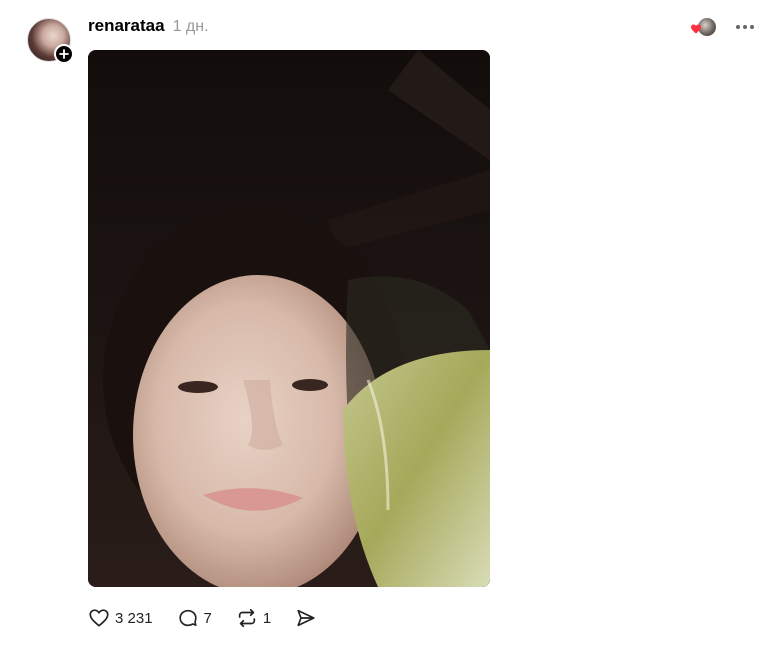 This screenshot has width=760, height=649. What do you see at coordinates (247, 618) in the screenshot?
I see `repost-icon` at bounding box center [247, 618].